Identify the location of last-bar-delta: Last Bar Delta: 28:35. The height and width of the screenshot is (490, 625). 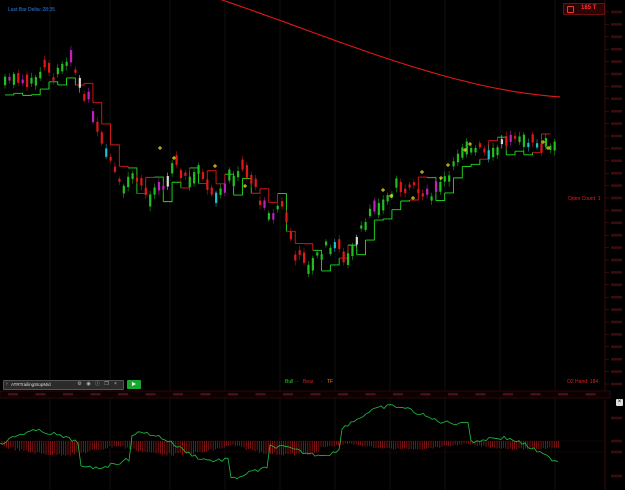
(31, 10).